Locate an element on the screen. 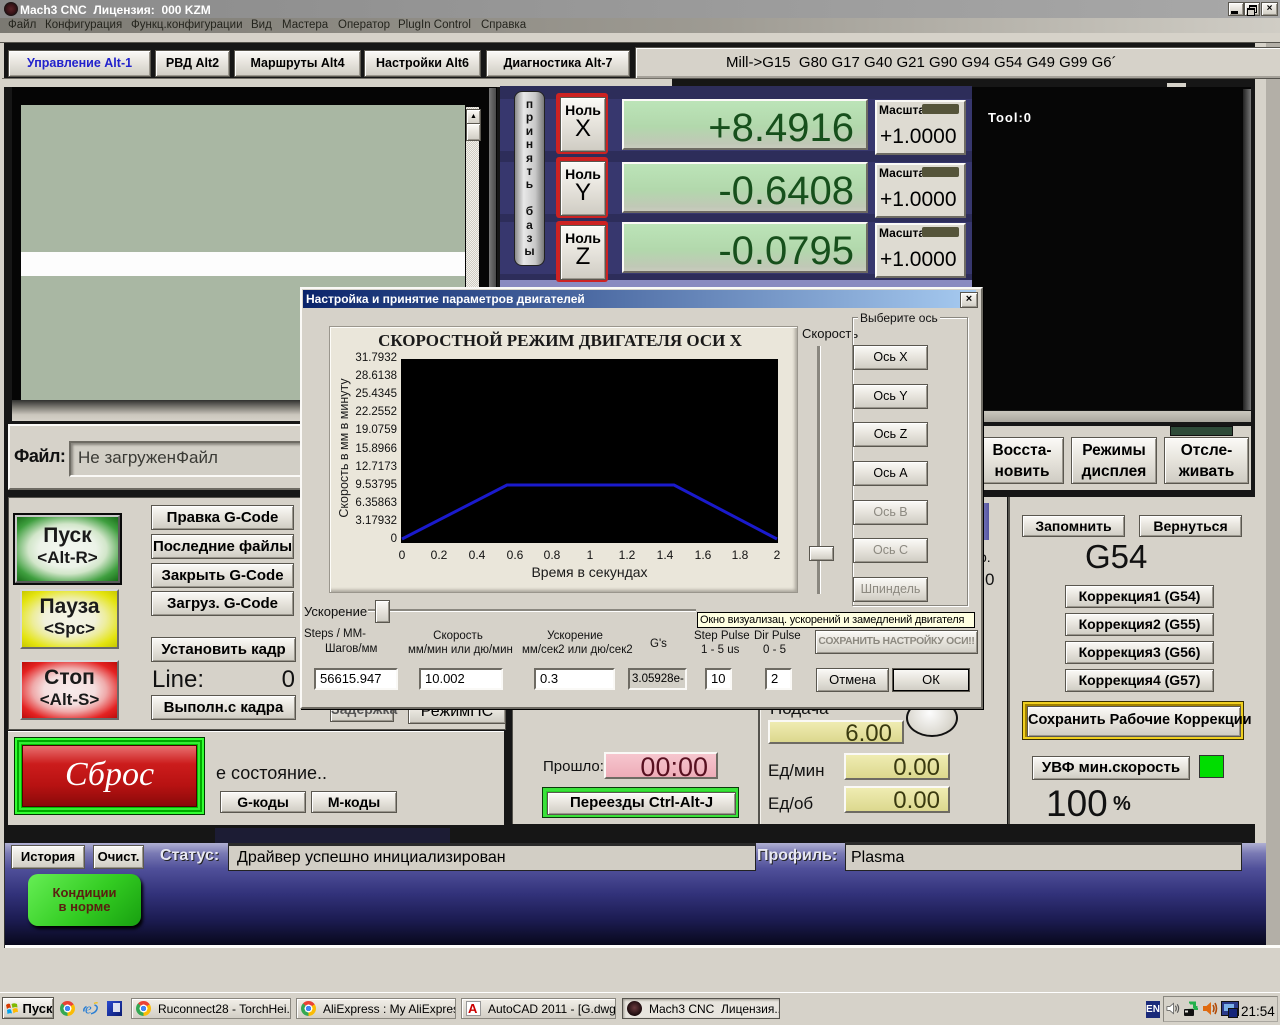  svg-text: e is located at coordinates (88, 1010).